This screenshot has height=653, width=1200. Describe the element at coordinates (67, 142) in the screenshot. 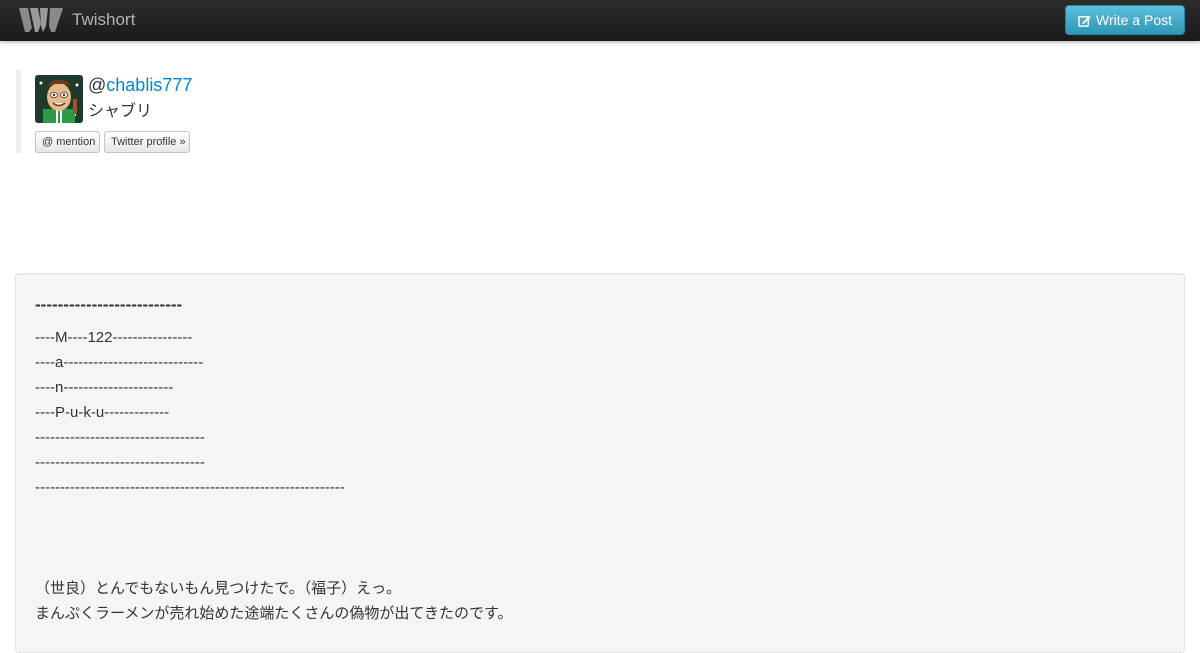

I see `mention-button: @ mention` at that location.